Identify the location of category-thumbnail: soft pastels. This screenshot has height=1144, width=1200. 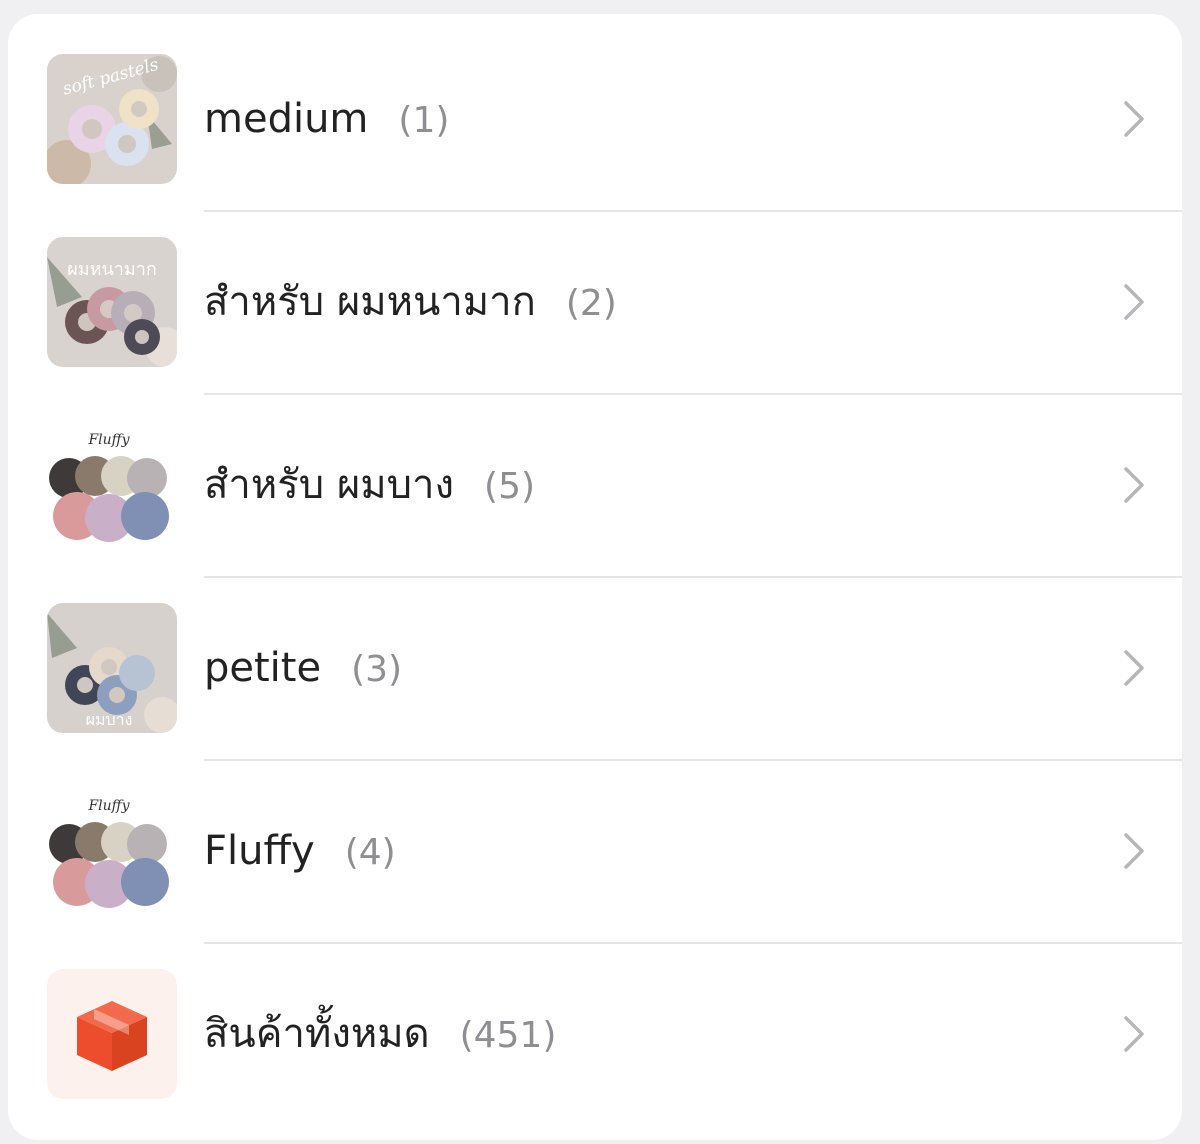
(112, 119).